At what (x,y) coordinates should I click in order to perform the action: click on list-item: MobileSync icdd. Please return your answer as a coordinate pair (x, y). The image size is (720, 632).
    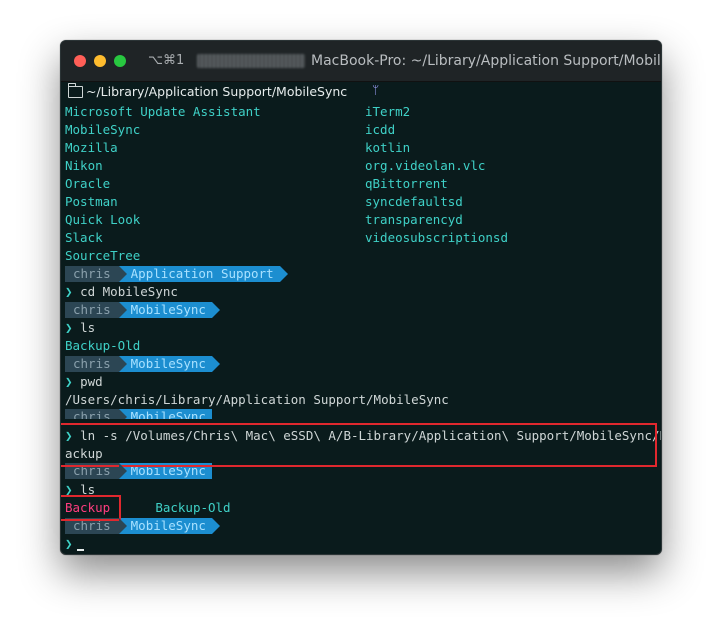
    Looking at the image, I should click on (230, 129).